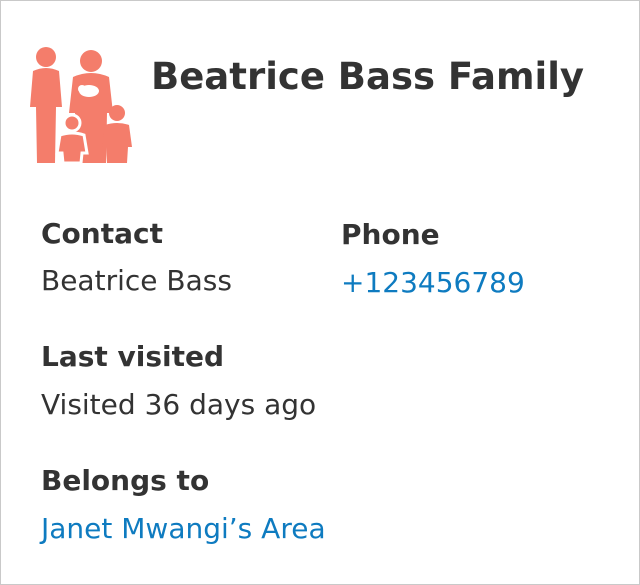 The height and width of the screenshot is (585, 640). What do you see at coordinates (80, 105) in the screenshot?
I see `family-icon` at bounding box center [80, 105].